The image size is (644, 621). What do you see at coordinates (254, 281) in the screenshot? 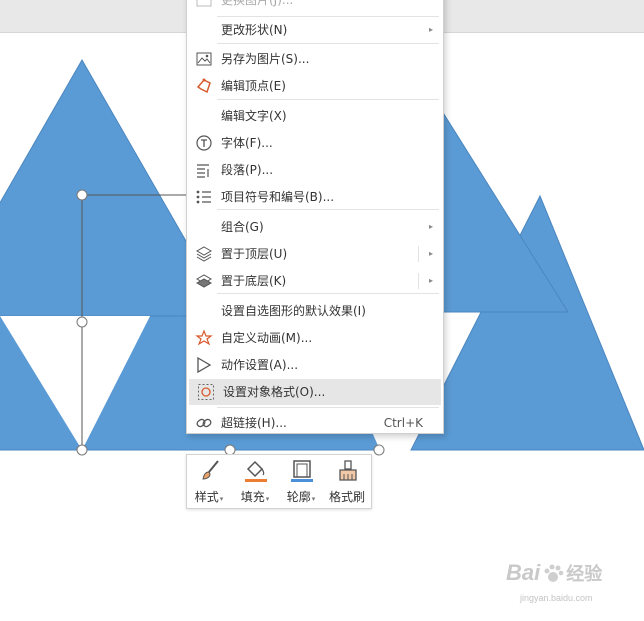
I see `menu-item-label: 置于底层(K)` at bounding box center [254, 281].